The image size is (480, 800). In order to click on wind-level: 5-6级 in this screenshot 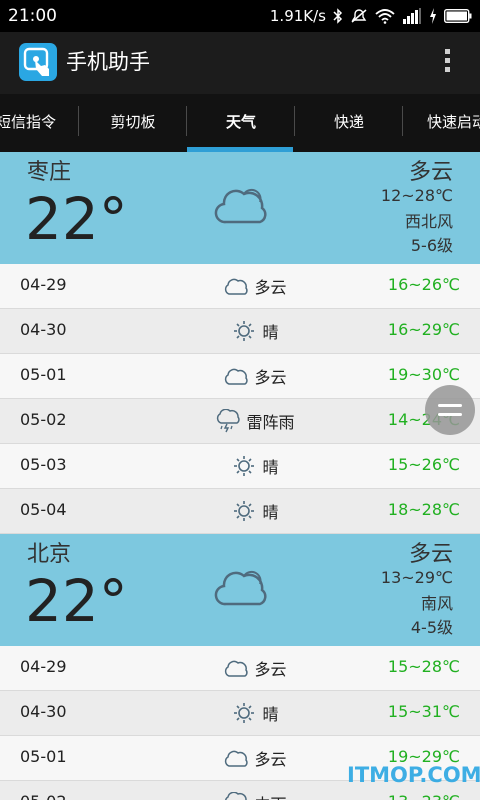, I will do `click(431, 245)`.